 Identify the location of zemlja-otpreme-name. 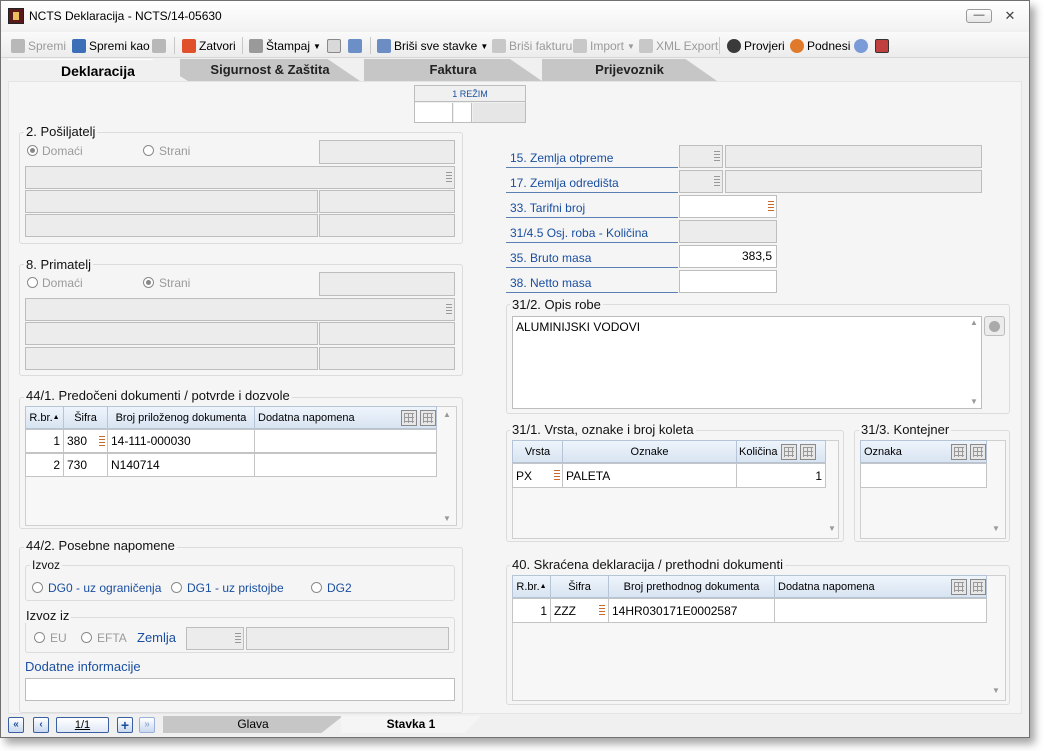
(853, 156).